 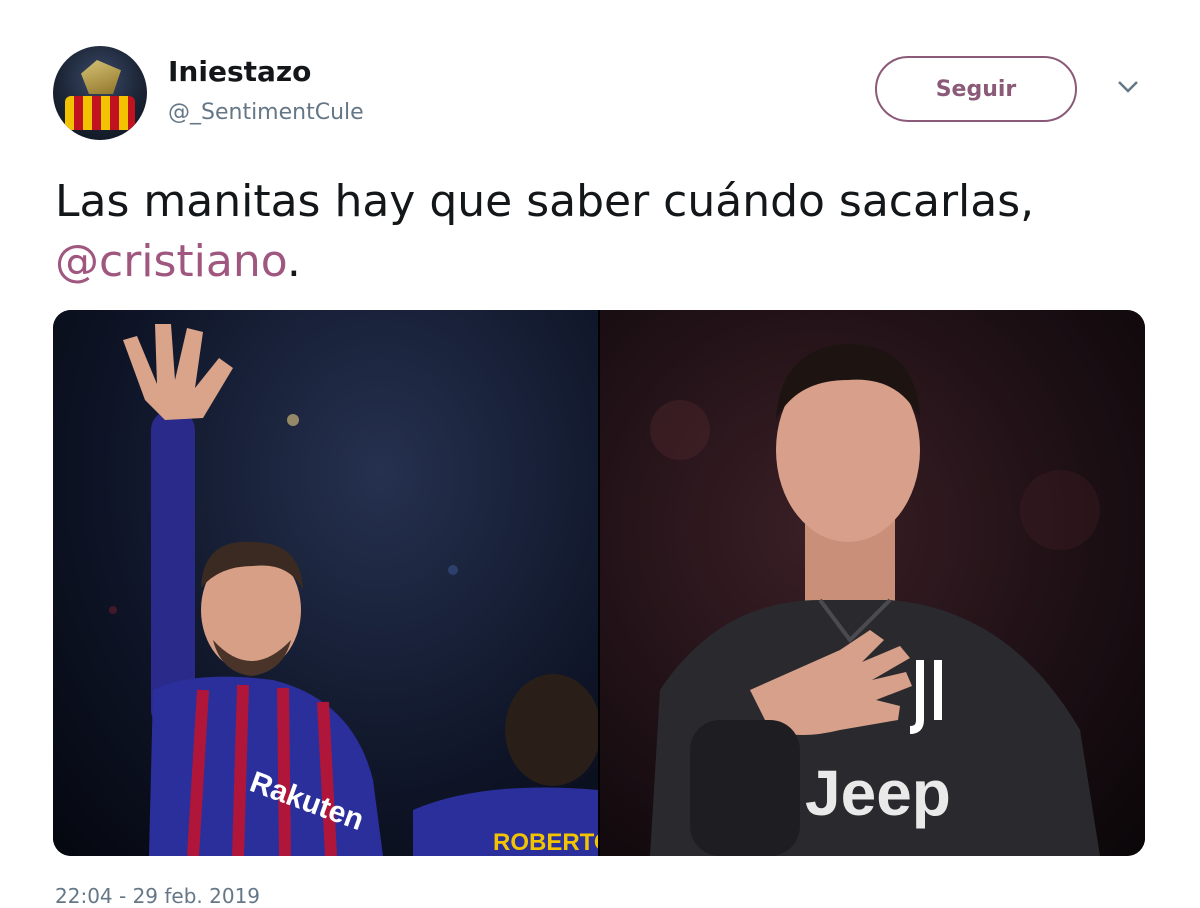 I want to click on right-jersey-sponsor: Jeep, so click(x=878, y=793).